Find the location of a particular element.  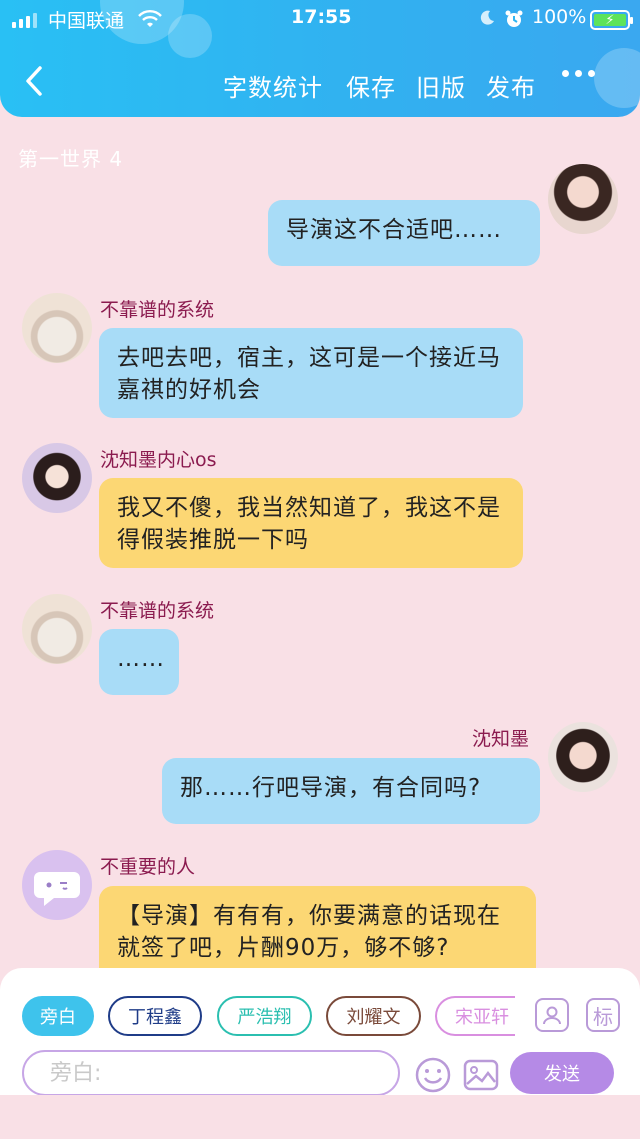

message-input is located at coordinates (211, 1073).